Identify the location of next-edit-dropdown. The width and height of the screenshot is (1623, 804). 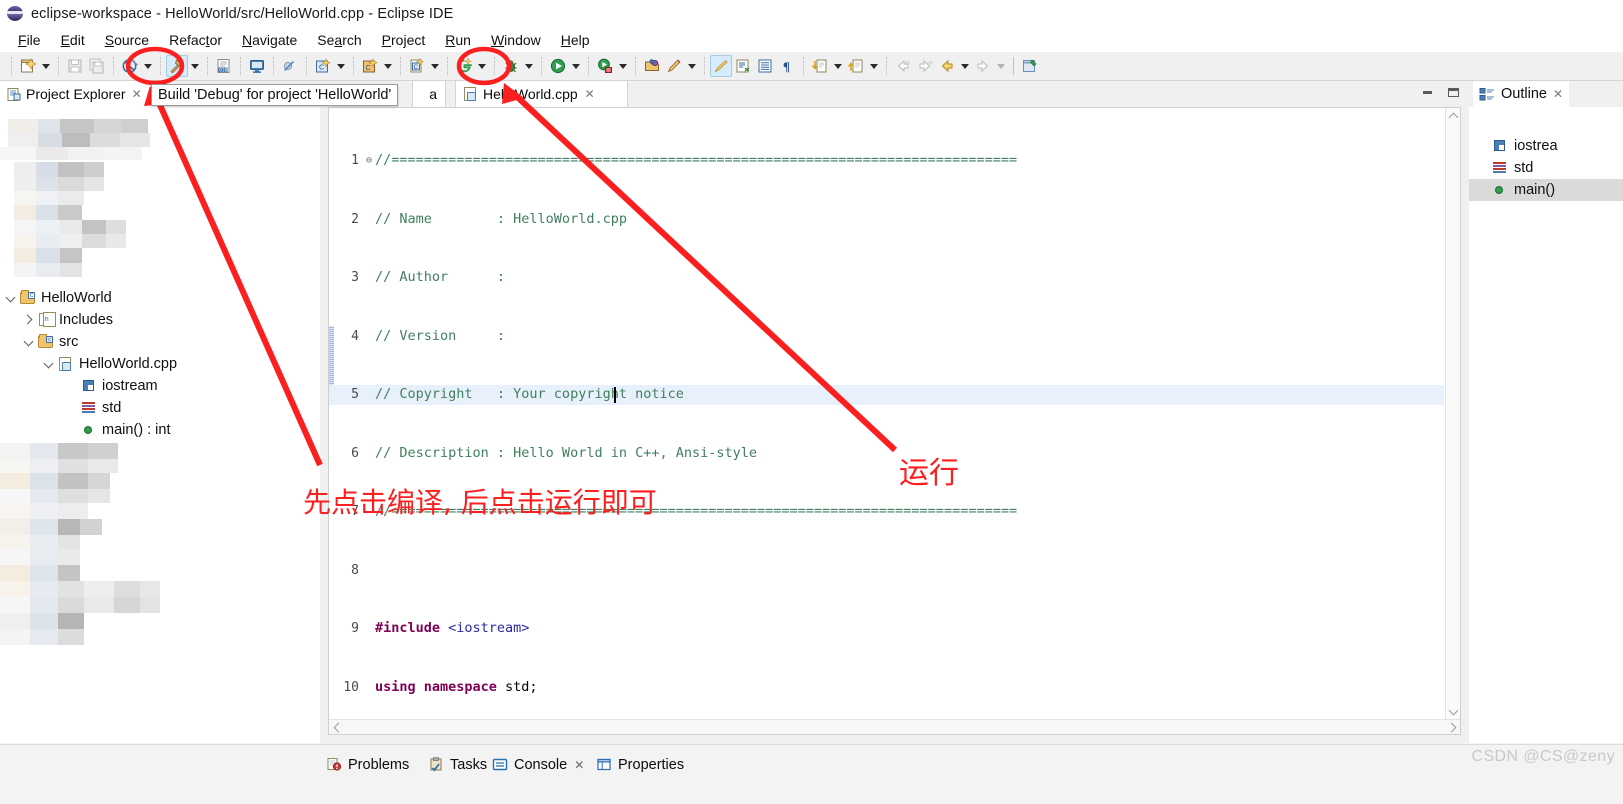
(1001, 66).